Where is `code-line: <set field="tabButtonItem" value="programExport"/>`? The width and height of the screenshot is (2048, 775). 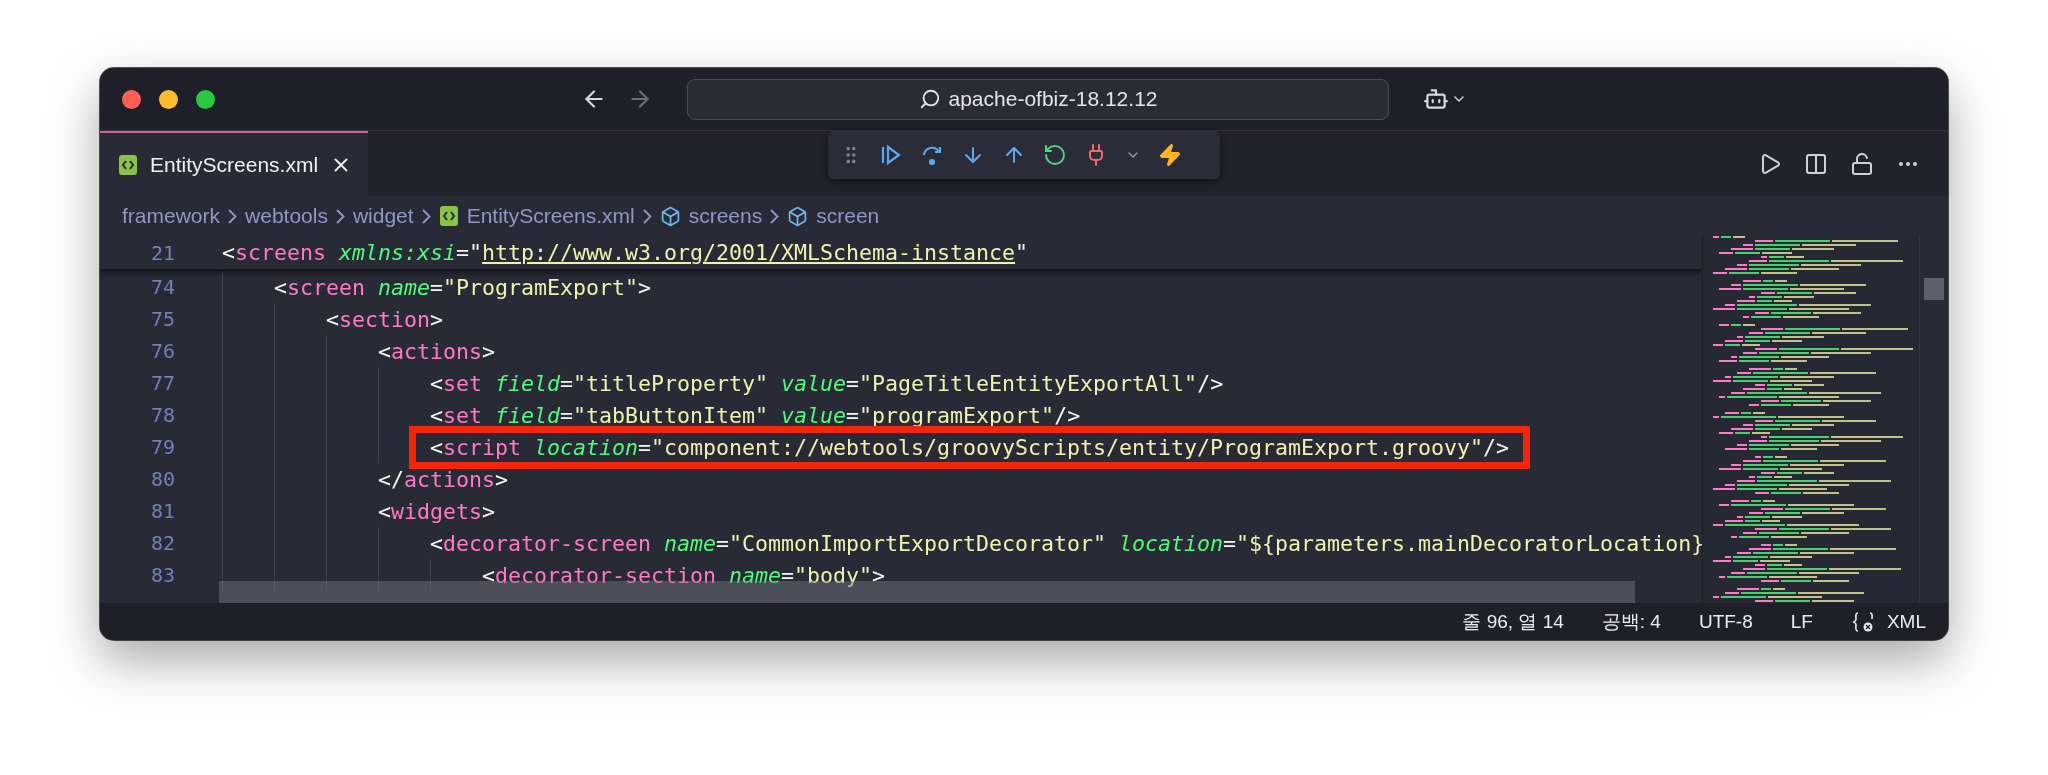 code-line: <set field="tabButtonItem" value="programExport"/> is located at coordinates (755, 415).